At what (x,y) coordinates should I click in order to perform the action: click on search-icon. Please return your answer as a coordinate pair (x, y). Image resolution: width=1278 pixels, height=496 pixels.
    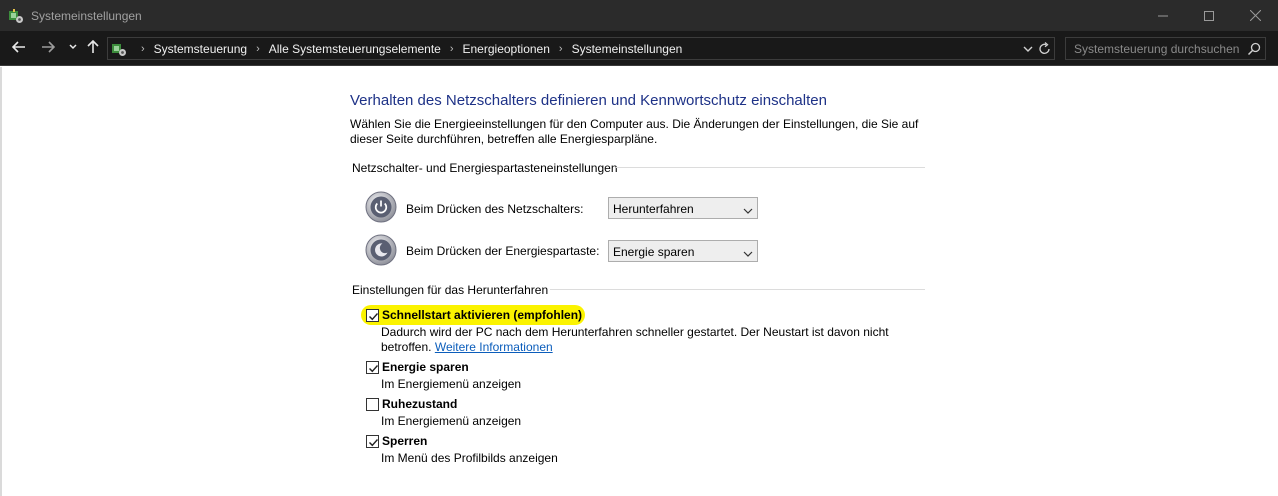
    Looking at the image, I should click on (1254, 49).